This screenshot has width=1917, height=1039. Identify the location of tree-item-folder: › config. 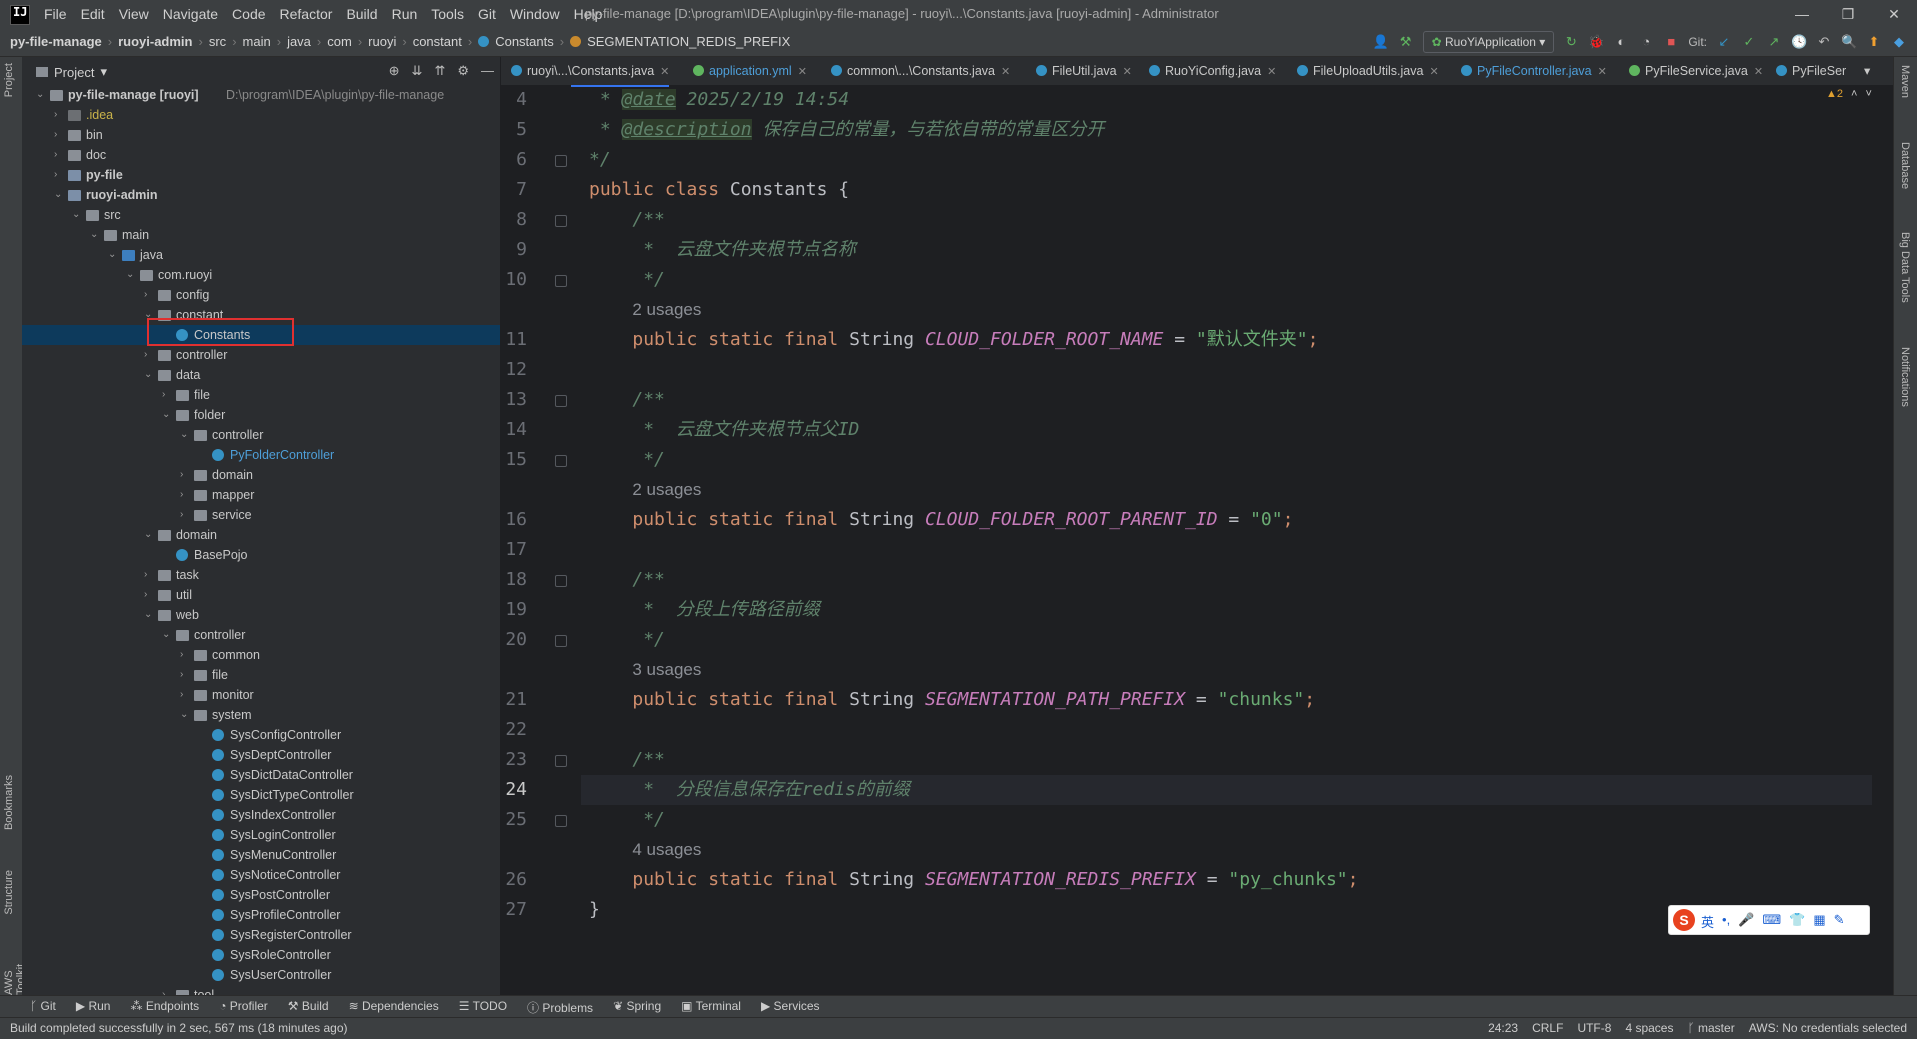
(261, 295).